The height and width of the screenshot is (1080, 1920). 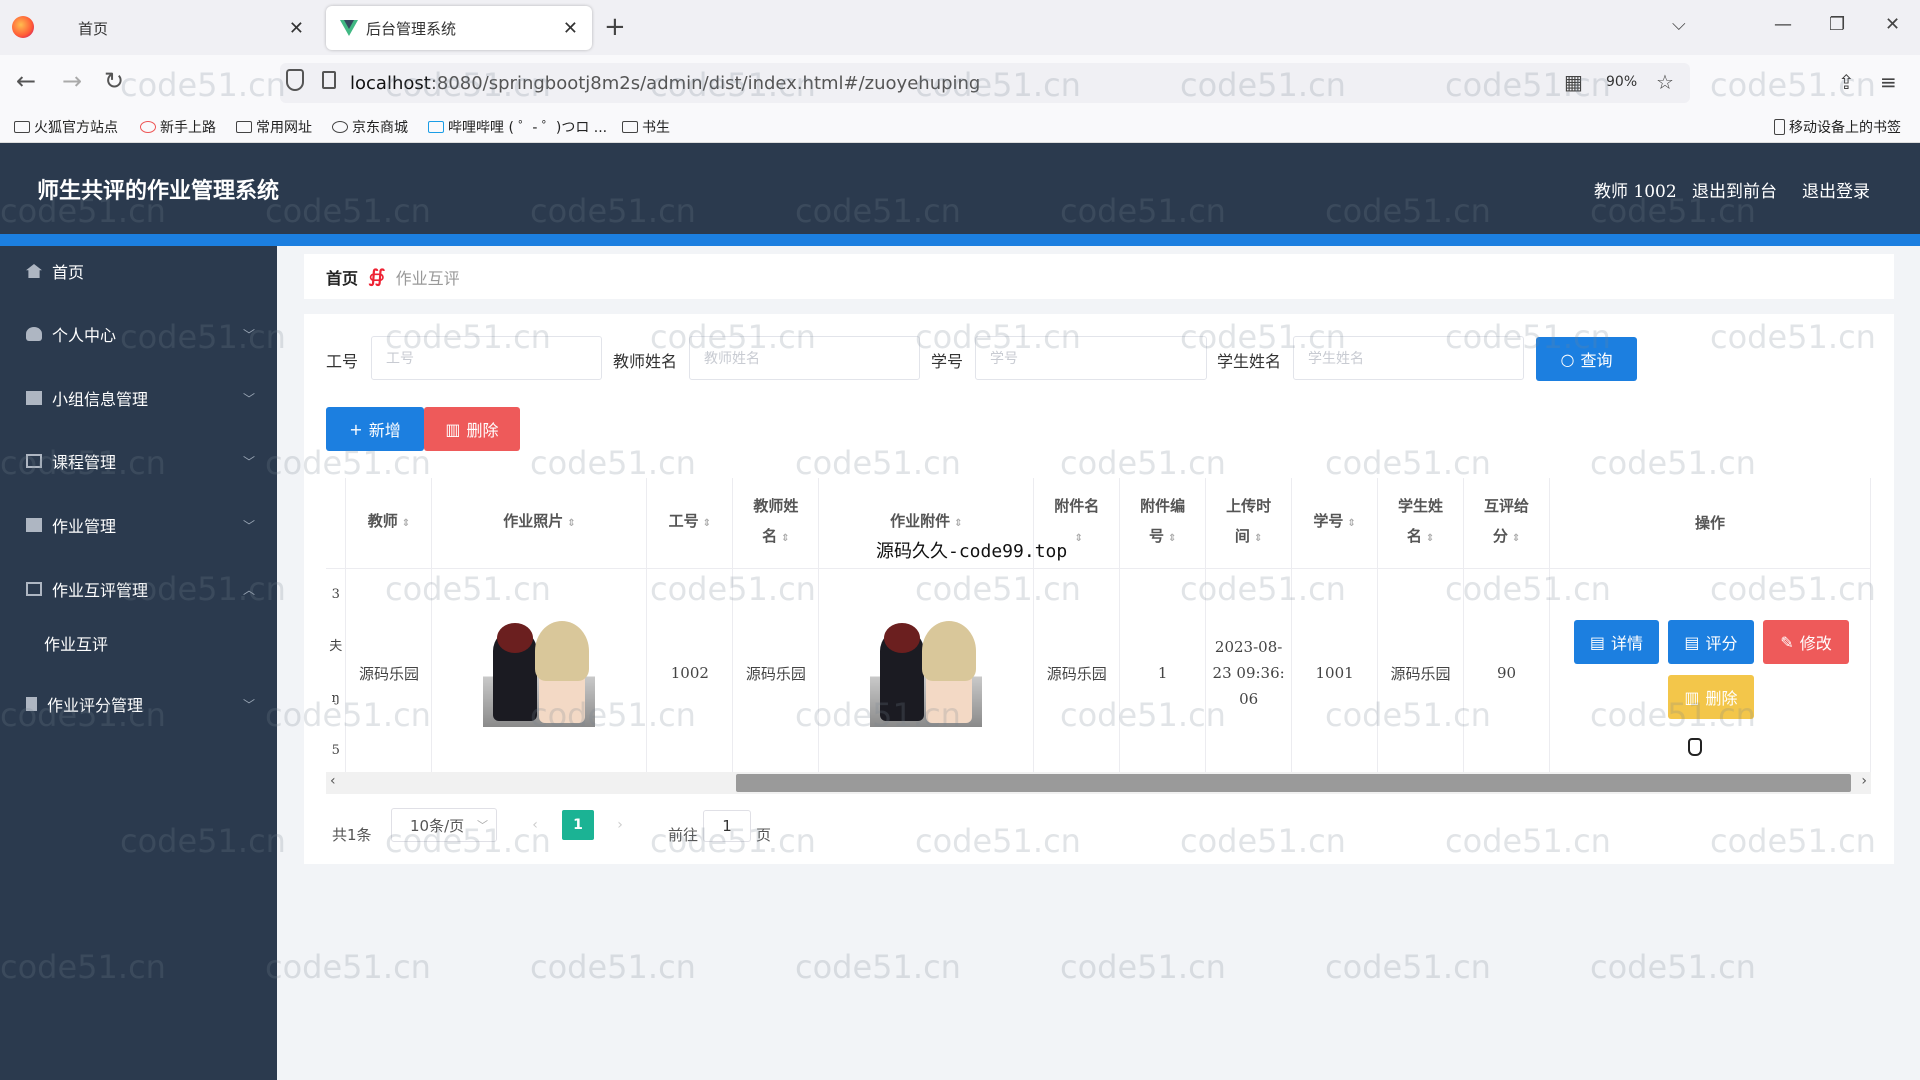 I want to click on teacher-name-input: 教师姓名, so click(x=804, y=358).